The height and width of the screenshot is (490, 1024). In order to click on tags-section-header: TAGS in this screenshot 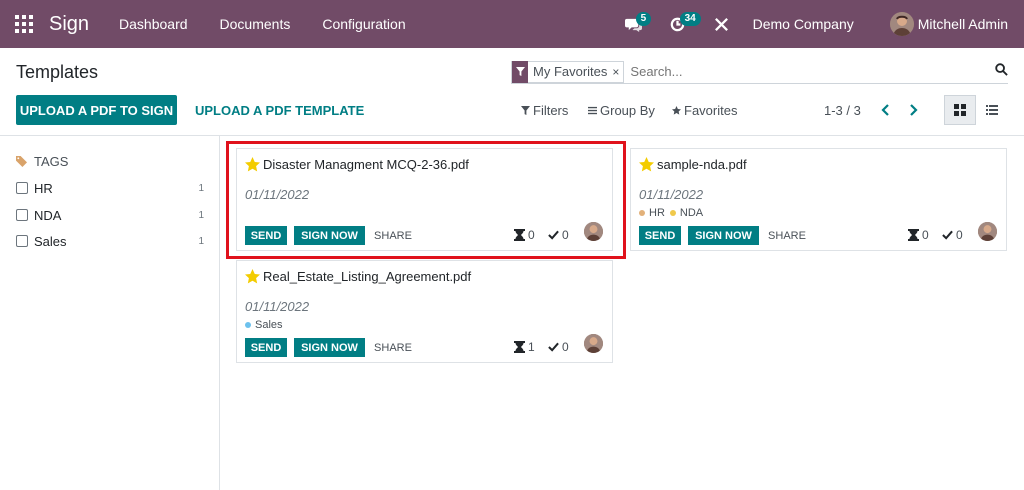, I will do `click(42, 161)`.